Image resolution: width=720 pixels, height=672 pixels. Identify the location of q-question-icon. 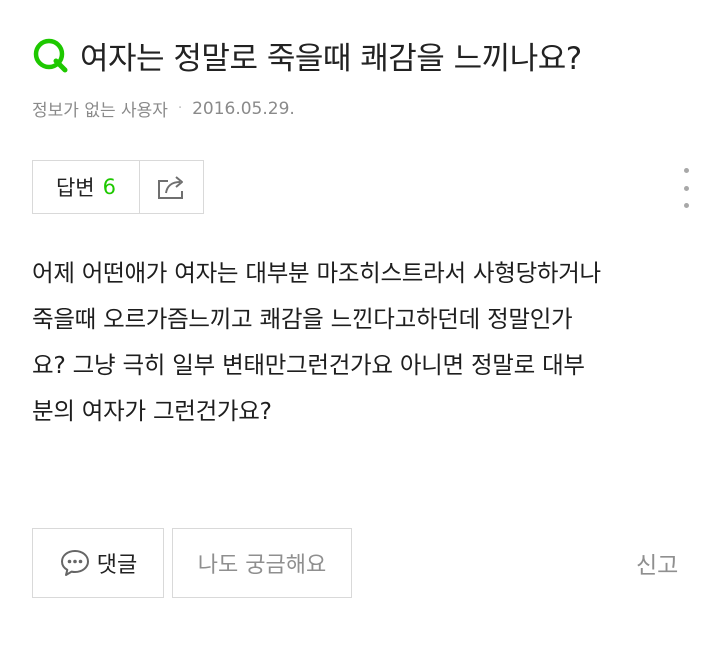
(50, 55).